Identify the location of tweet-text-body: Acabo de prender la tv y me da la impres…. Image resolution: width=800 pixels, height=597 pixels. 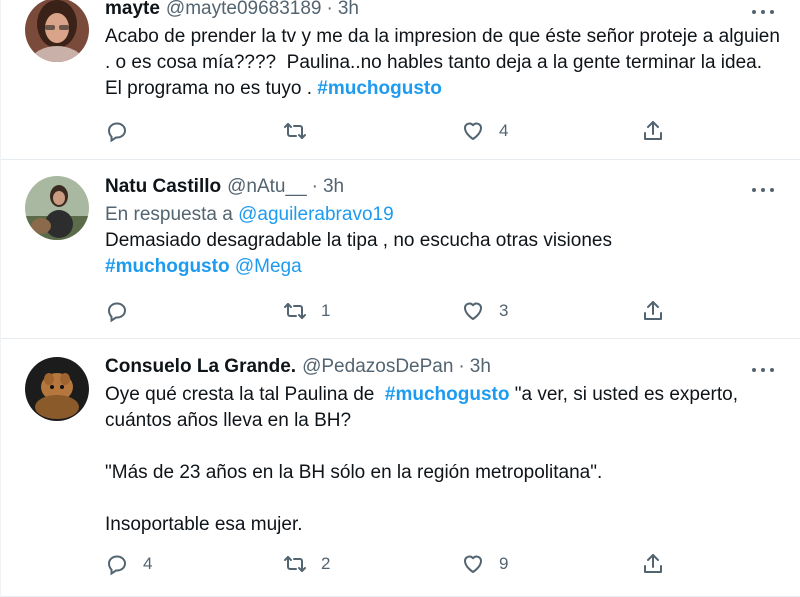
(445, 62).